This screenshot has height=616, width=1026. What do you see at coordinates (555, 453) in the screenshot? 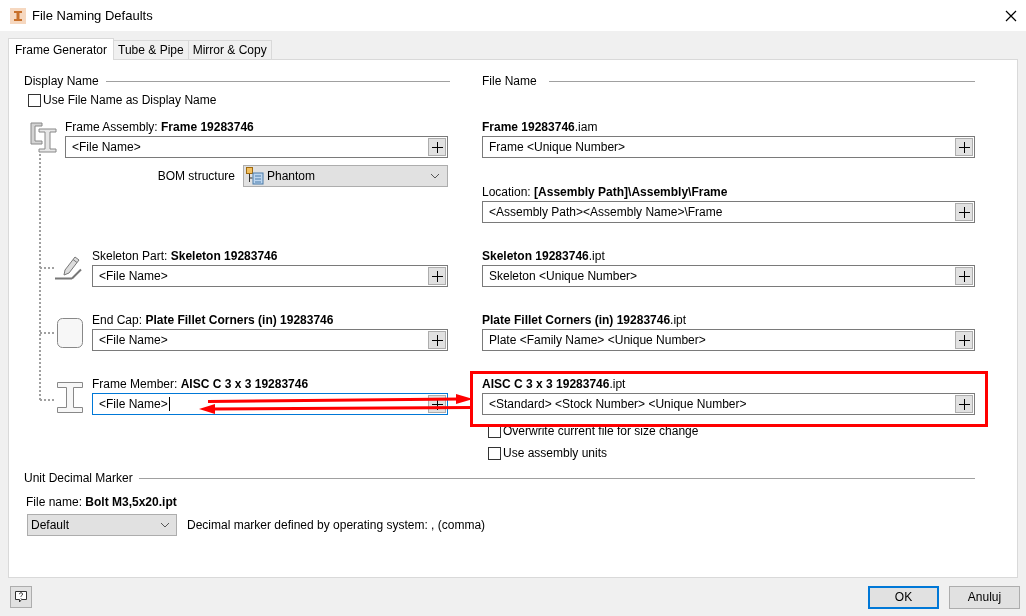
I see `checkbox-label: Use assembly units` at bounding box center [555, 453].